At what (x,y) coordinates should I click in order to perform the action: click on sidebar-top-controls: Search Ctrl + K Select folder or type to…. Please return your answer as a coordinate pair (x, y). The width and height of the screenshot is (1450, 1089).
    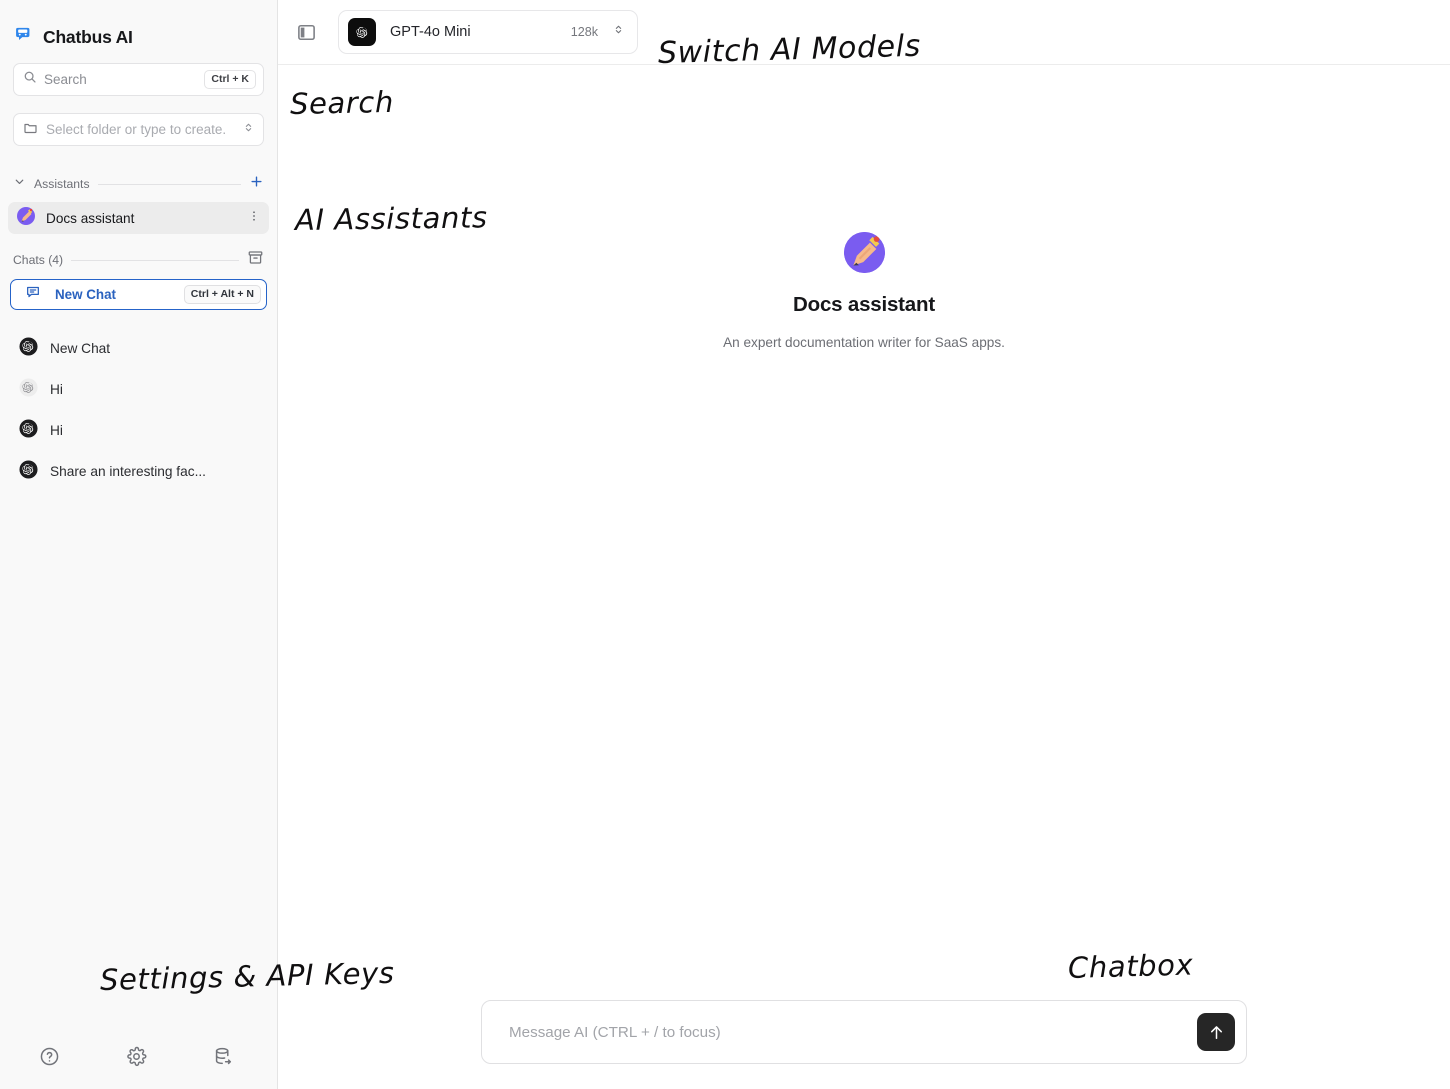
    Looking at the image, I should click on (138, 101).